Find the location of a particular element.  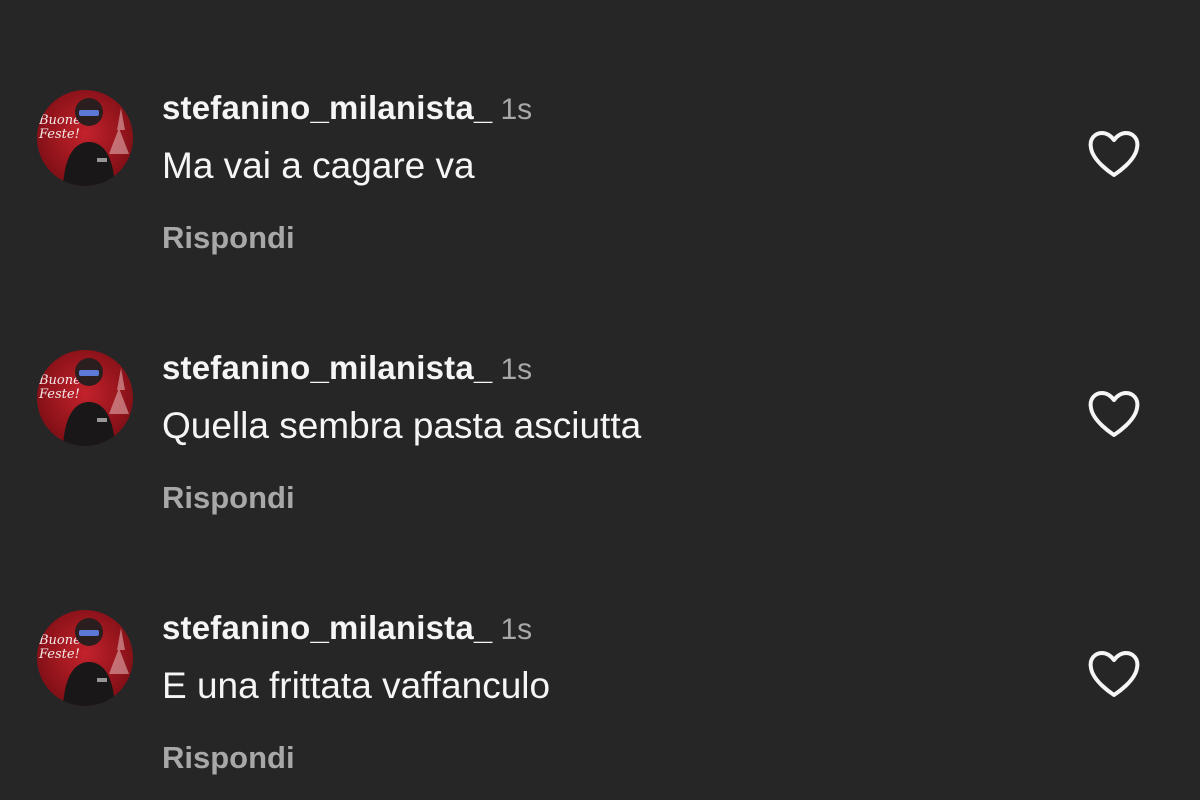

comment-text: Quella sembra pasta asciutta is located at coordinates (402, 425).